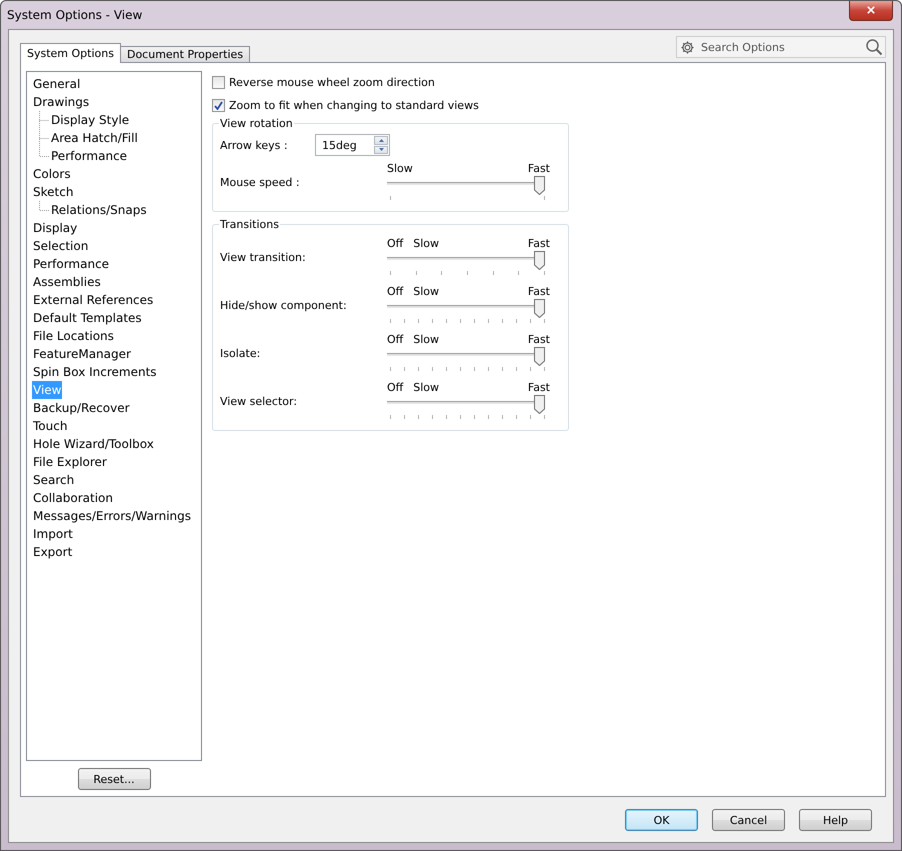 The height and width of the screenshot is (851, 902). I want to click on up-arrow-icon, so click(381, 140).